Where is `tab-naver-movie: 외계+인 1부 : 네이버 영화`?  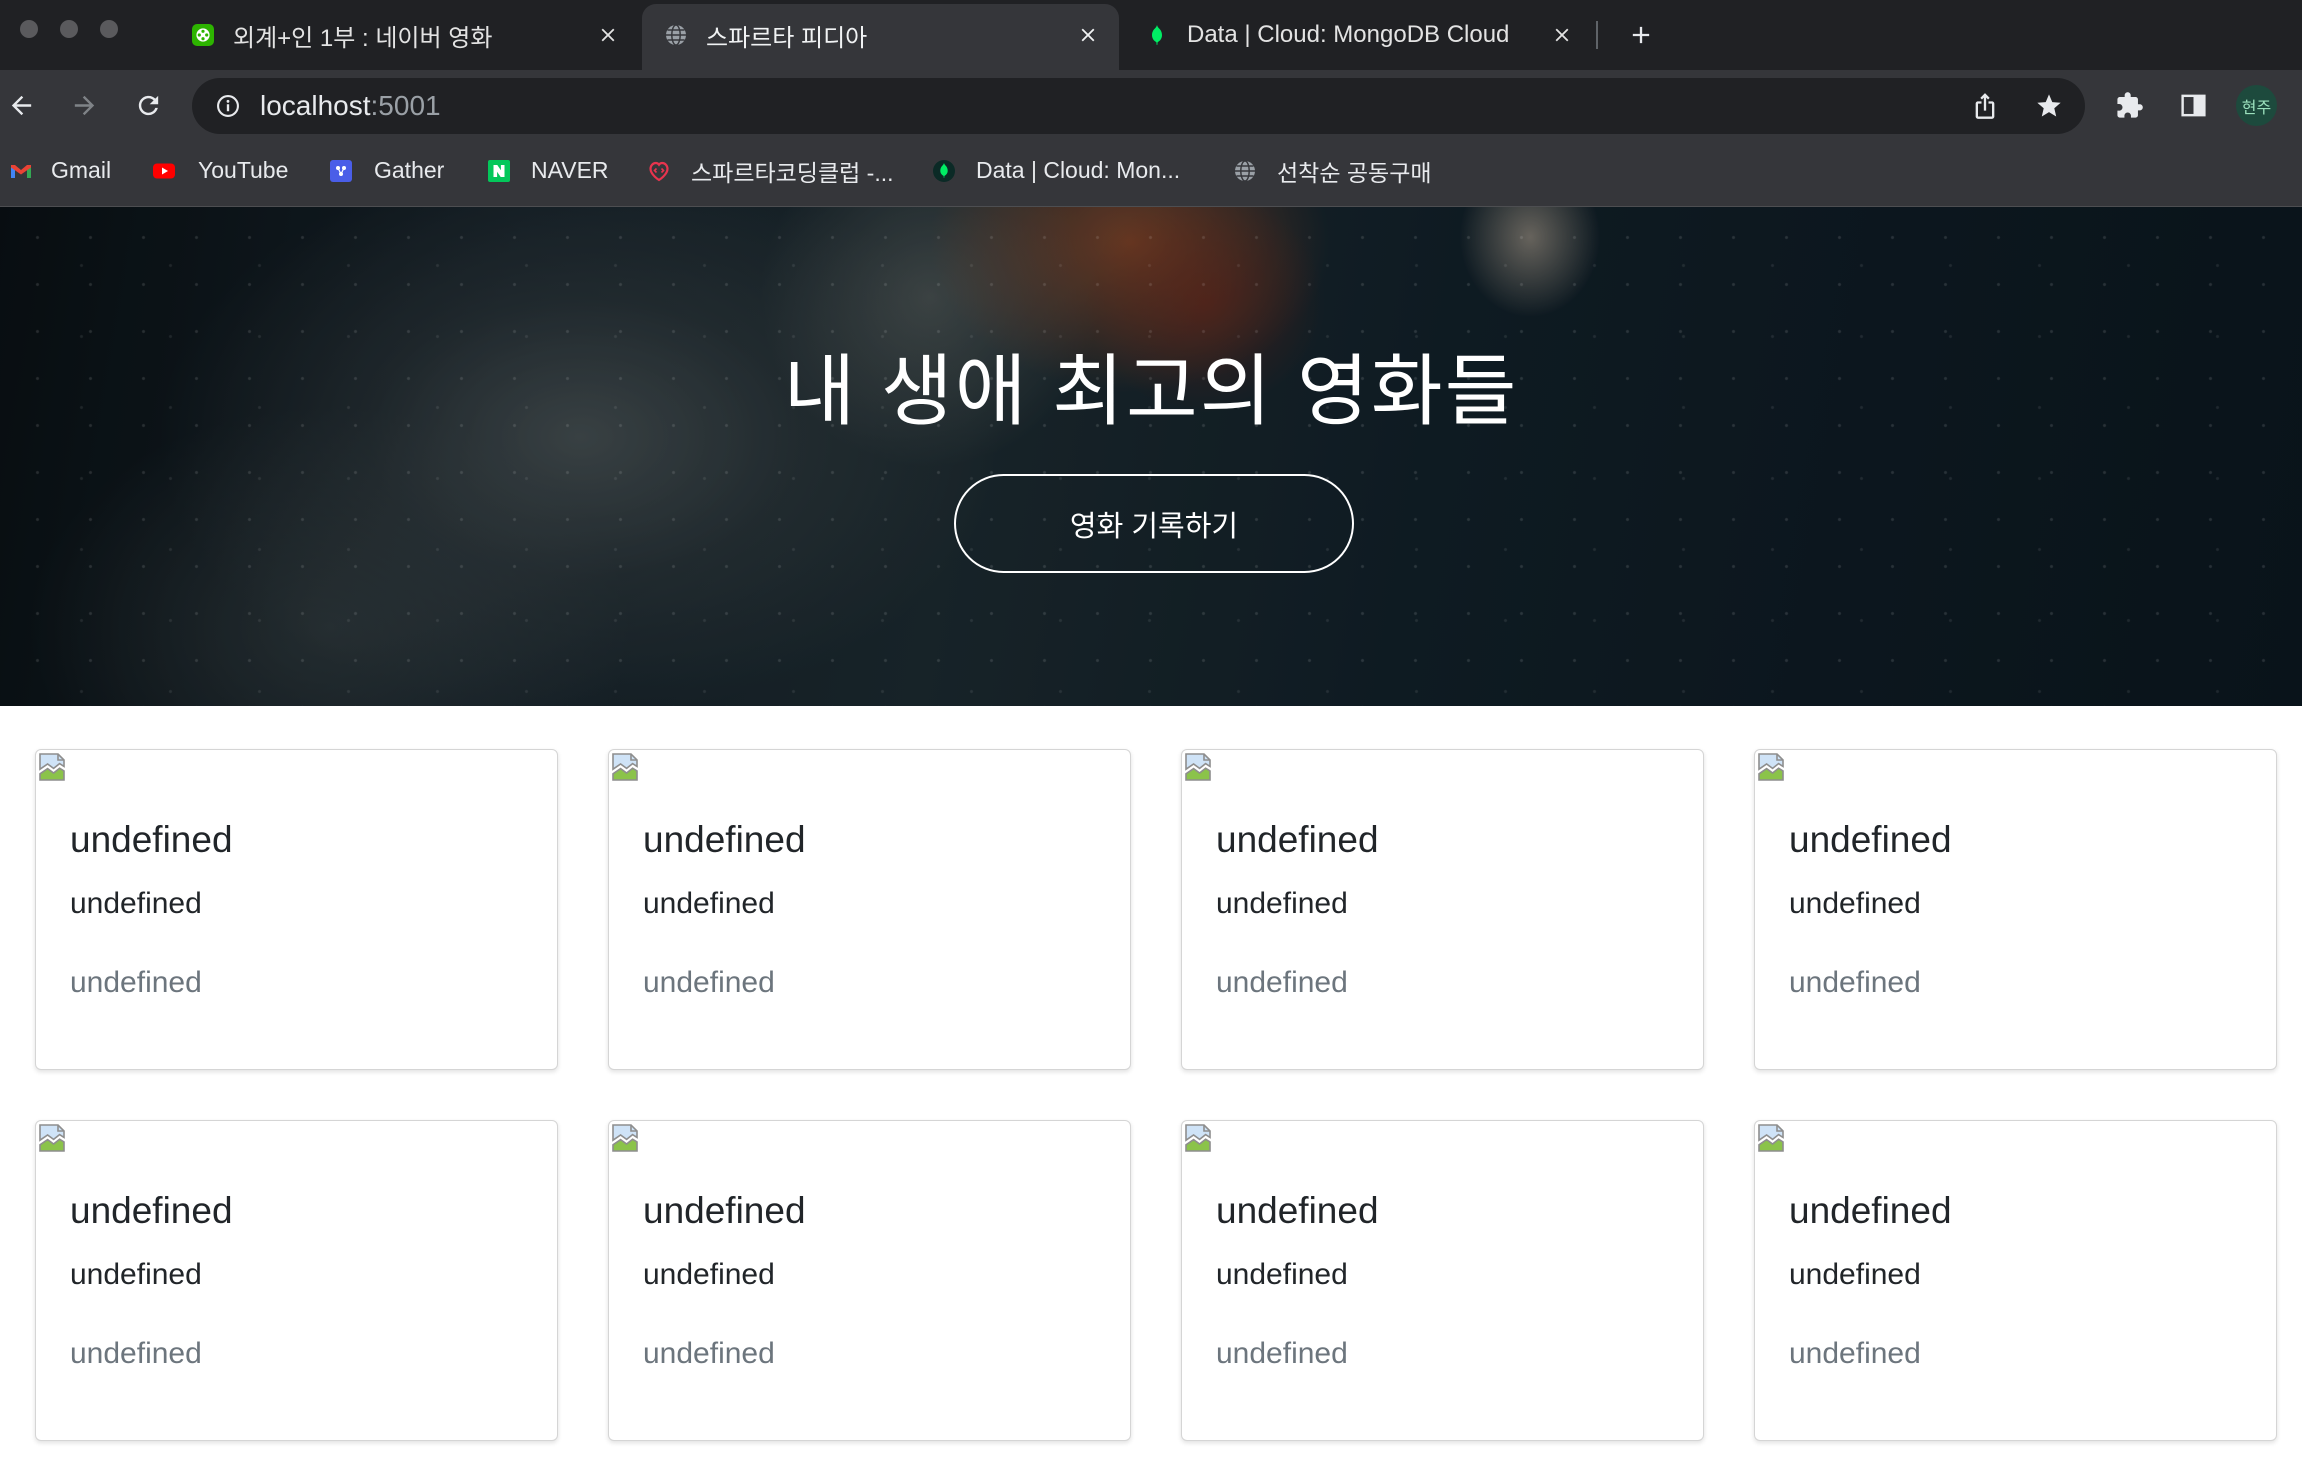
tab-naver-movie: 외계+인 1부 : 네이버 영화 is located at coordinates (404, 37).